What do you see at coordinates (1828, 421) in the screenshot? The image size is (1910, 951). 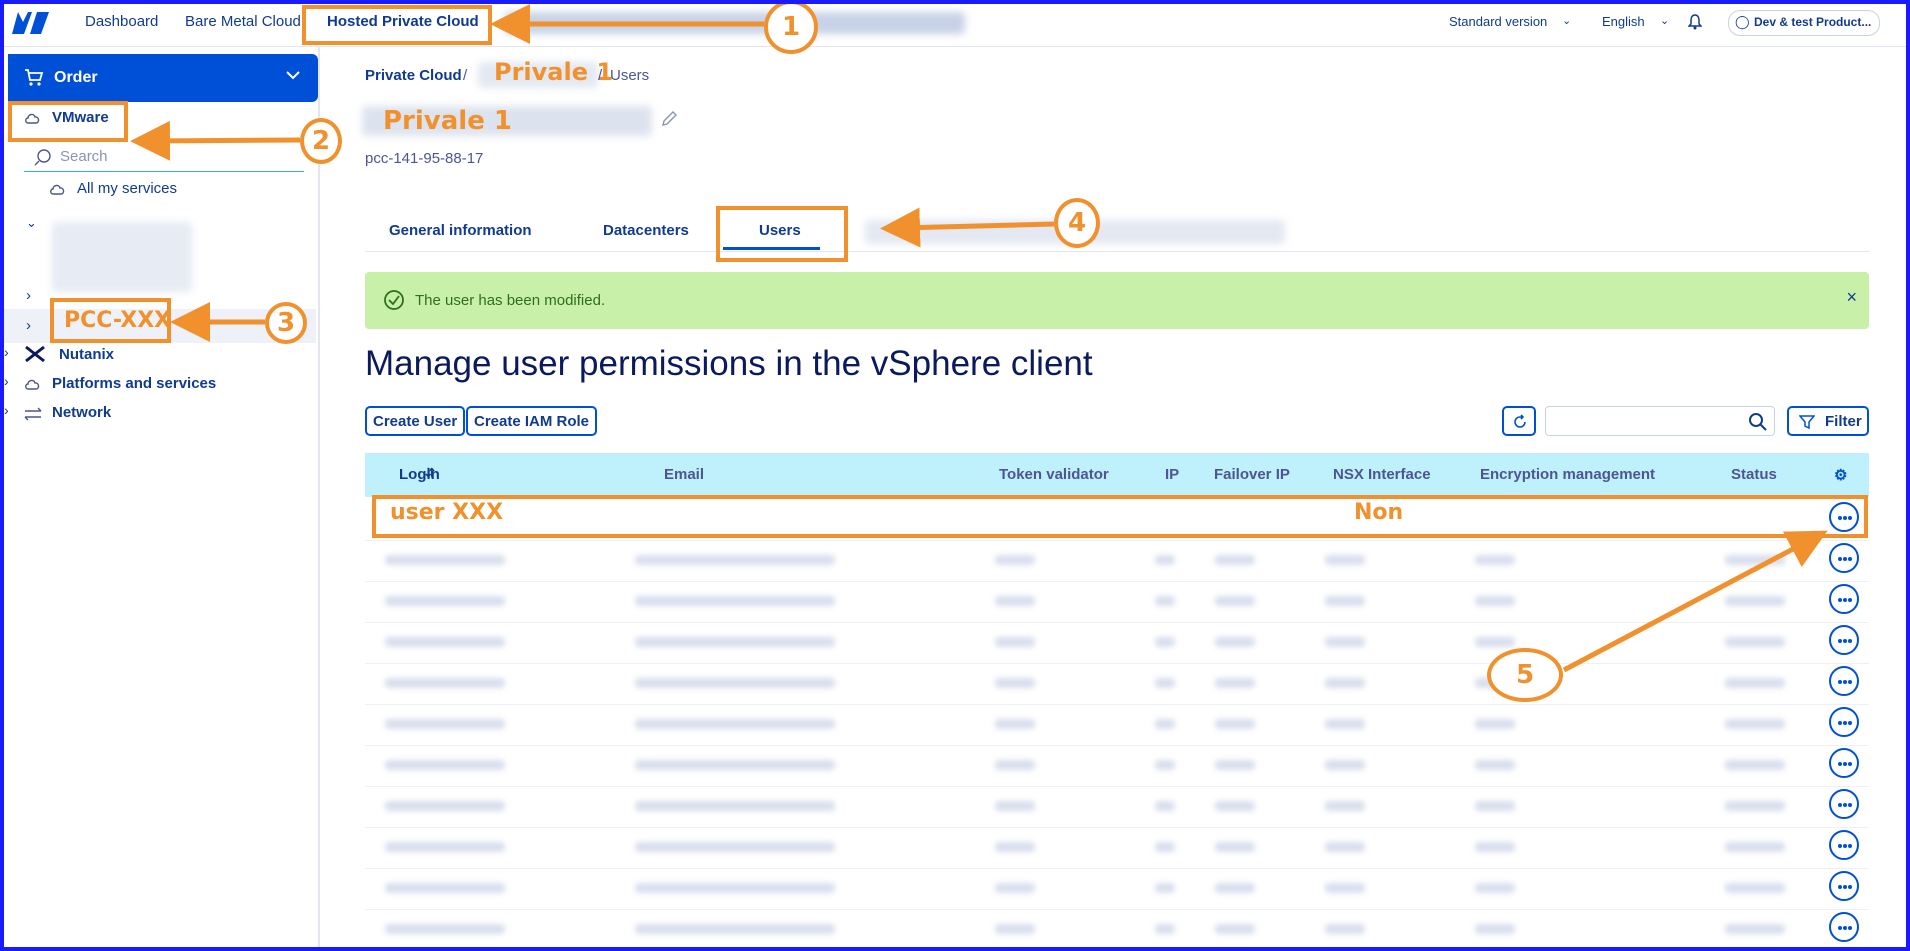 I see `filter-button: Filter` at bounding box center [1828, 421].